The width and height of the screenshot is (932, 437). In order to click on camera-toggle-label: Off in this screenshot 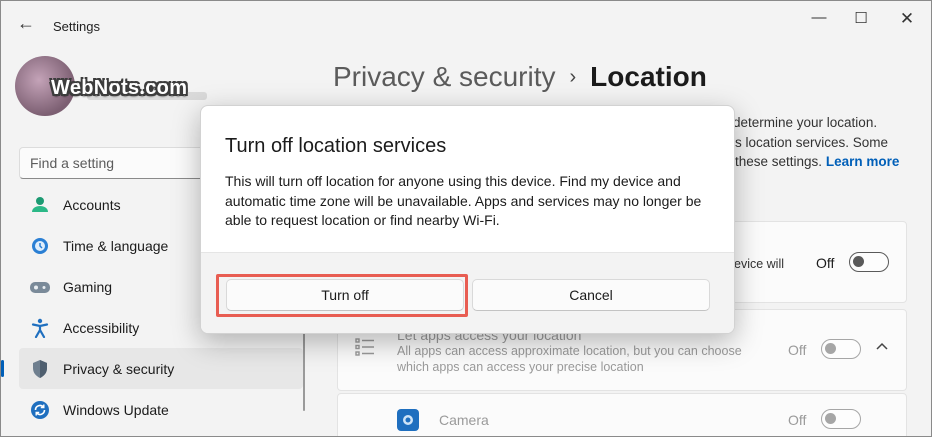, I will do `click(797, 420)`.